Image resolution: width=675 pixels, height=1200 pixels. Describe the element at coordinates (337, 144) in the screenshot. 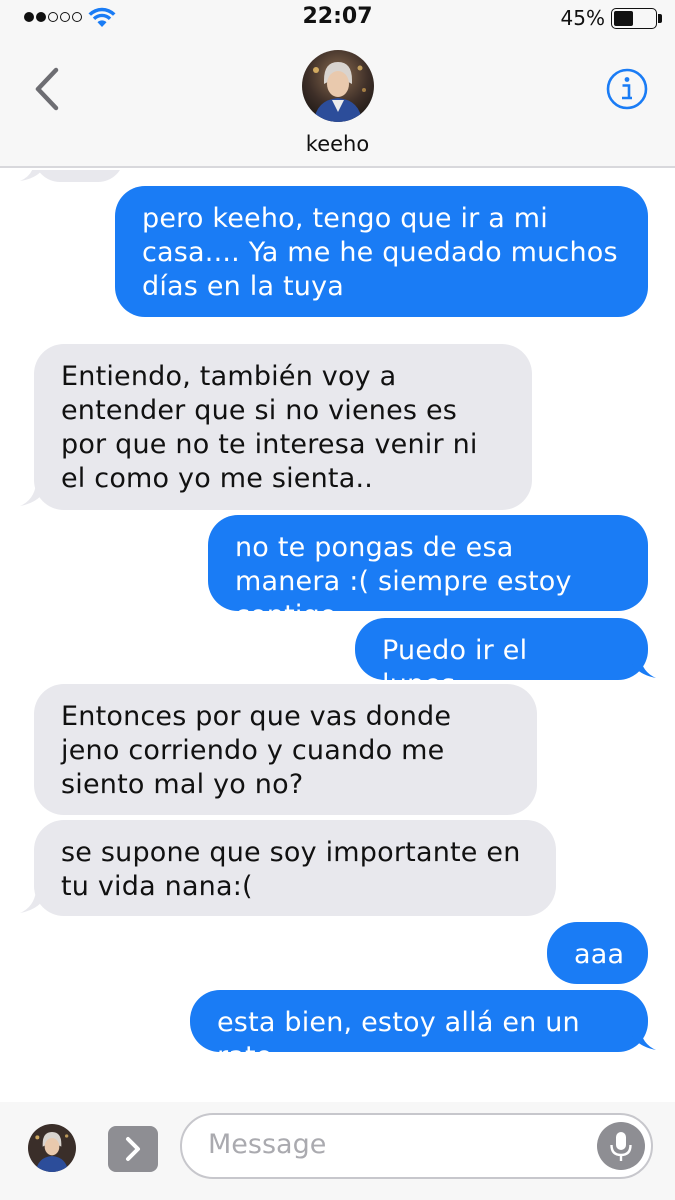

I see `contact-name: keeho` at that location.